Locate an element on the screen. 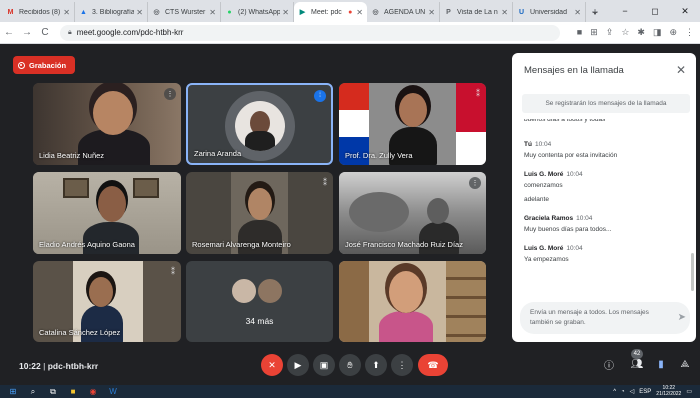 The image size is (700, 398). participant-tile: ⁑ Prof. Dra. Zully Vera is located at coordinates (412, 124).